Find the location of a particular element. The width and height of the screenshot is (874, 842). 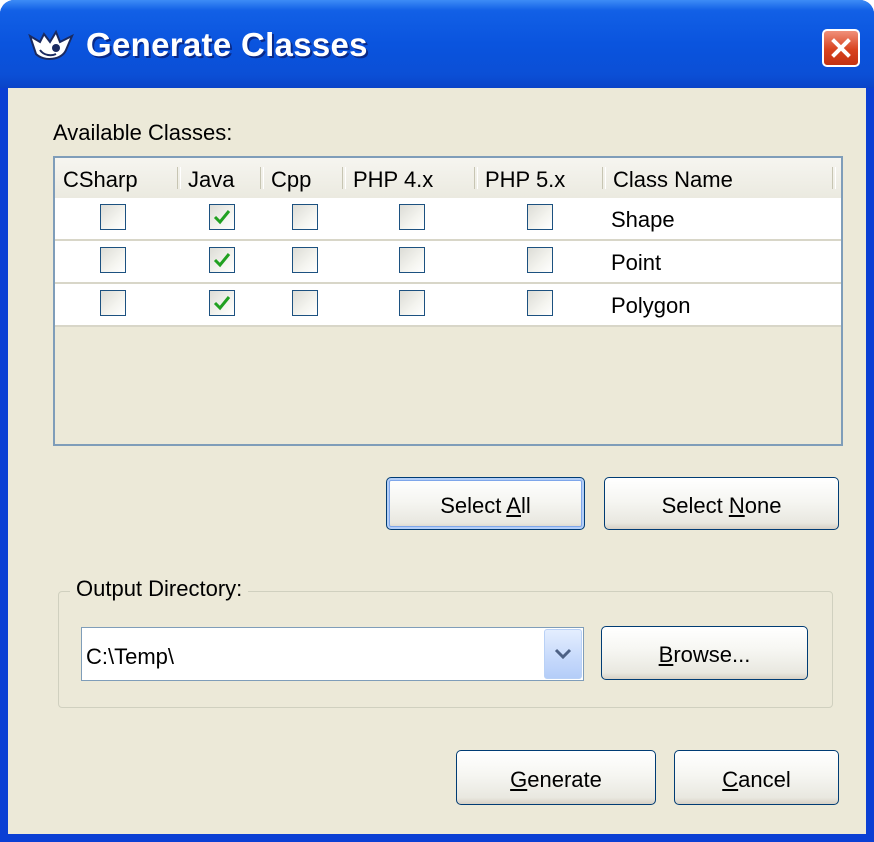

column-header-java: Java is located at coordinates (220, 178).